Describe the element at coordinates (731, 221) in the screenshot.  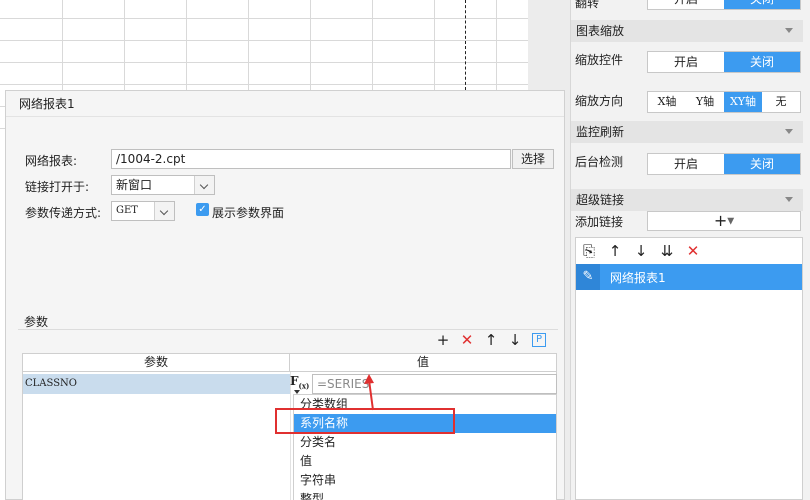
I see `chevron-down-icon: ▼` at that location.